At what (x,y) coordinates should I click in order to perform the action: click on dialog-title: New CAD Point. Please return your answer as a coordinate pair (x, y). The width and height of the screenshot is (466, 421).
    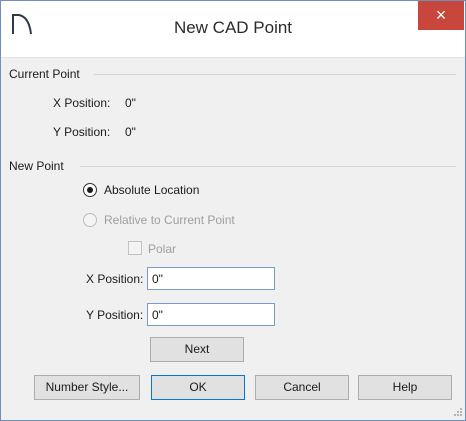
    Looking at the image, I should click on (233, 27).